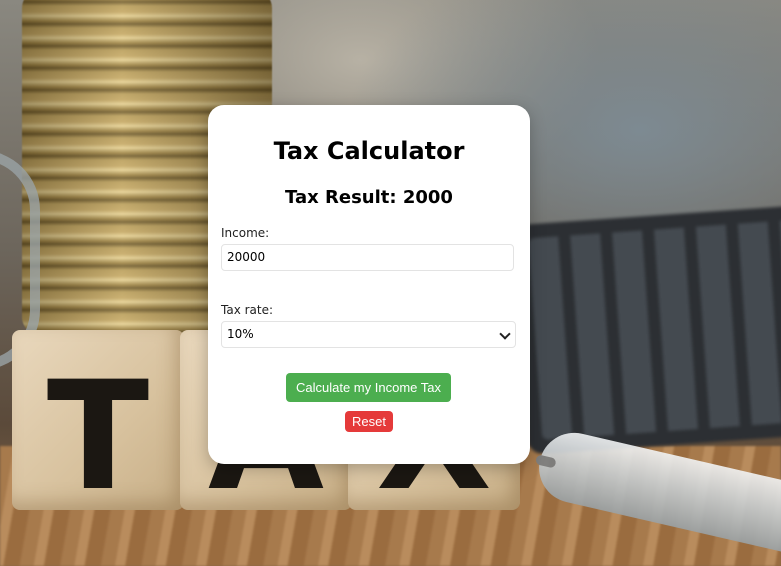  What do you see at coordinates (98, 437) in the screenshot?
I see `block-letter: T` at bounding box center [98, 437].